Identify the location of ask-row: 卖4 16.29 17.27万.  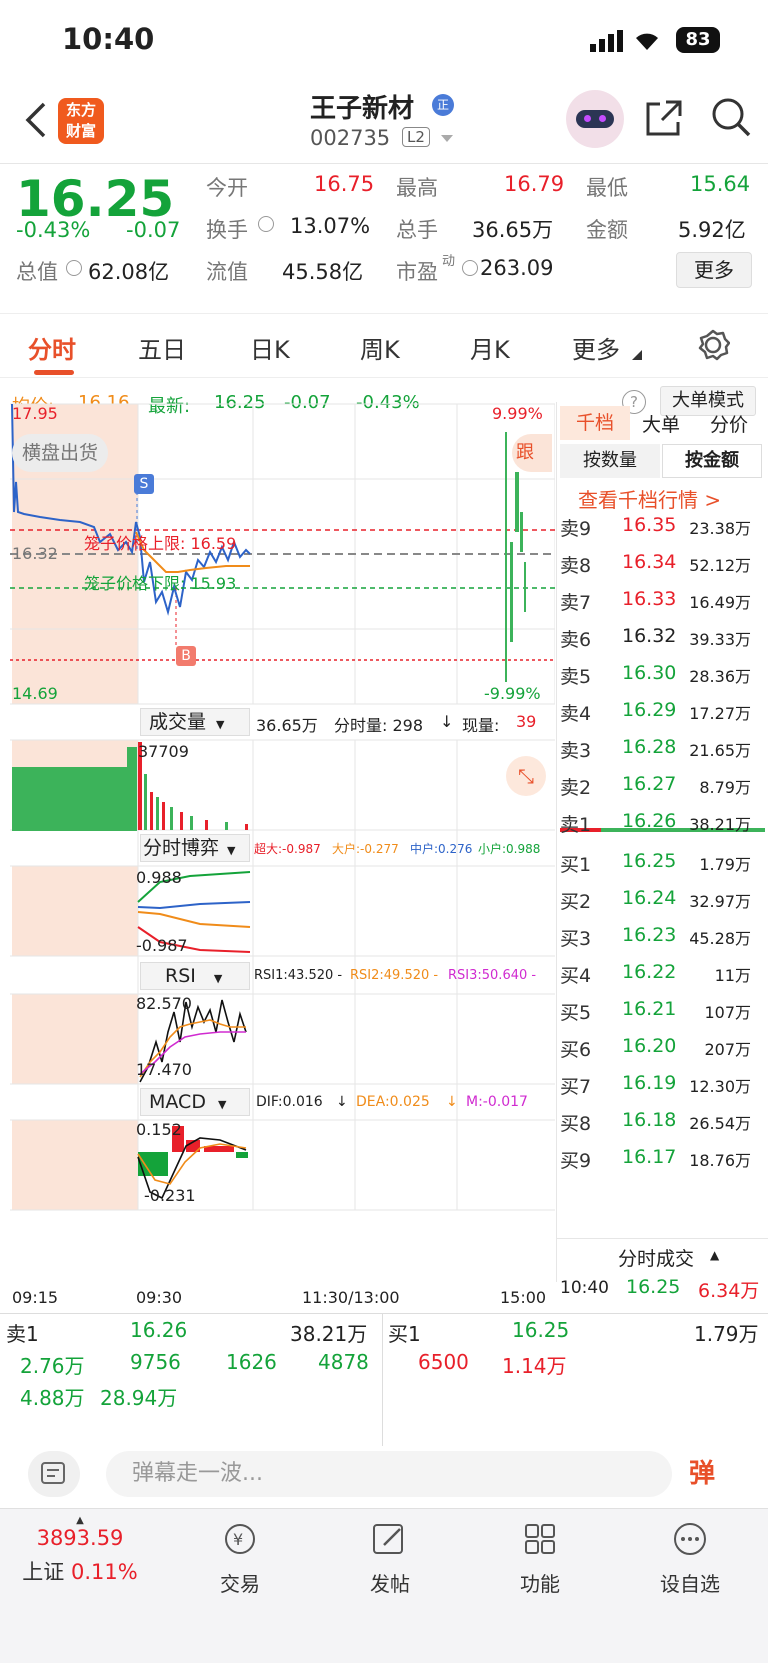
(662, 717).